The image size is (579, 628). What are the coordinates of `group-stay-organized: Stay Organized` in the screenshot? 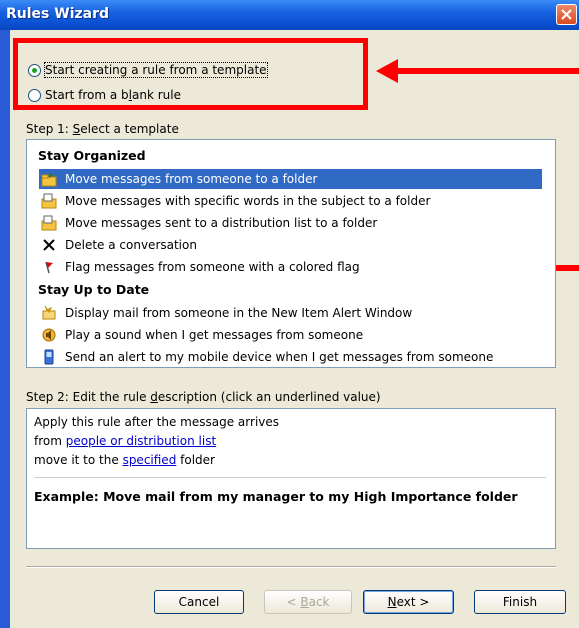 It's located at (92, 155).